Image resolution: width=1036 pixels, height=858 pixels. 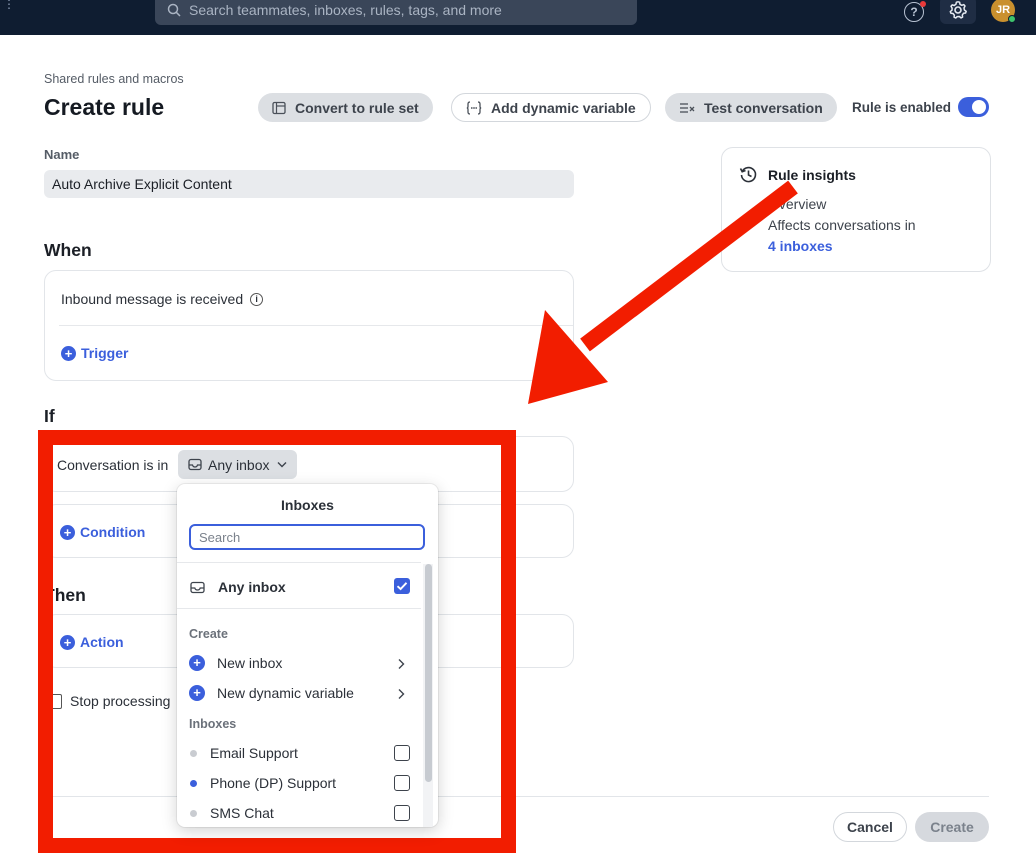 What do you see at coordinates (763, 107) in the screenshot?
I see `test-label: Test conversation` at bounding box center [763, 107].